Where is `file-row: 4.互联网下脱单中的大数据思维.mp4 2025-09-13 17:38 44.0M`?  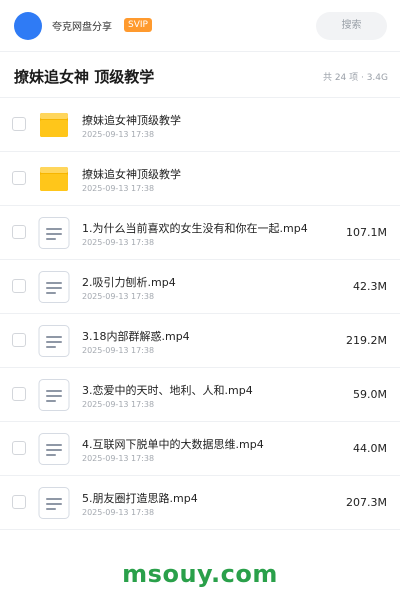
file-row: 4.互联网下脱单中的大数据思维.mp4 2025-09-13 17:38 44.0M is located at coordinates (200, 449).